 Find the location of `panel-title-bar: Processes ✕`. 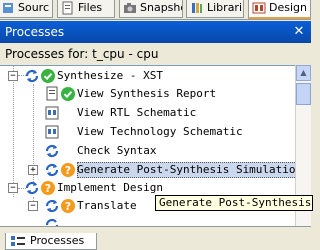

panel-title-bar: Processes ✕ is located at coordinates (155, 32).